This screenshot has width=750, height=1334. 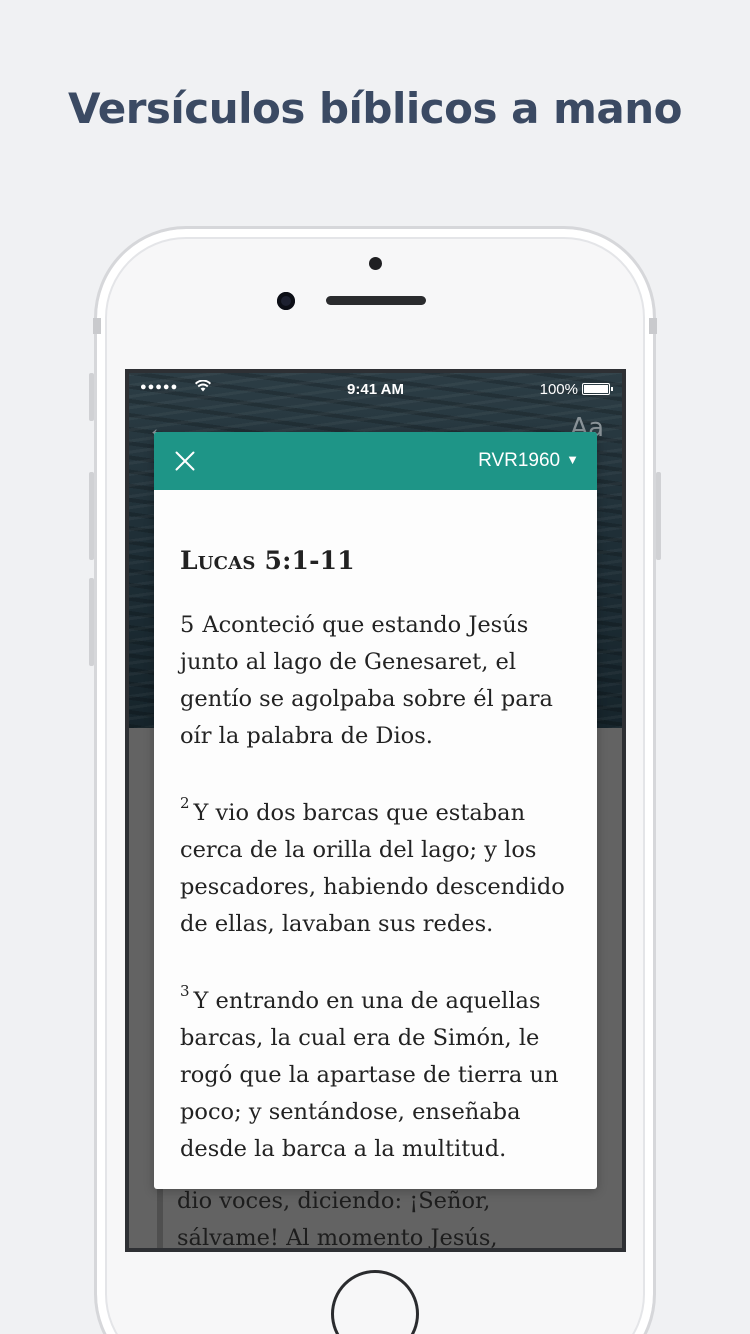 What do you see at coordinates (286, 301) in the screenshot?
I see `front-camera` at bounding box center [286, 301].